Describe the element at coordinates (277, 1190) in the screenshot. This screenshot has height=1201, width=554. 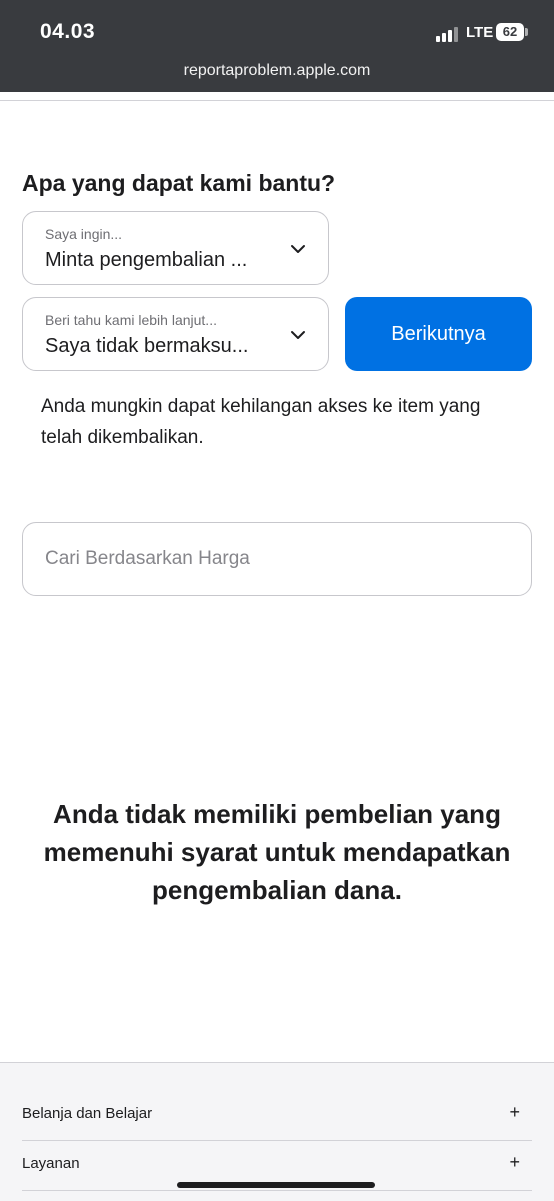
I see `footer-divider` at that location.